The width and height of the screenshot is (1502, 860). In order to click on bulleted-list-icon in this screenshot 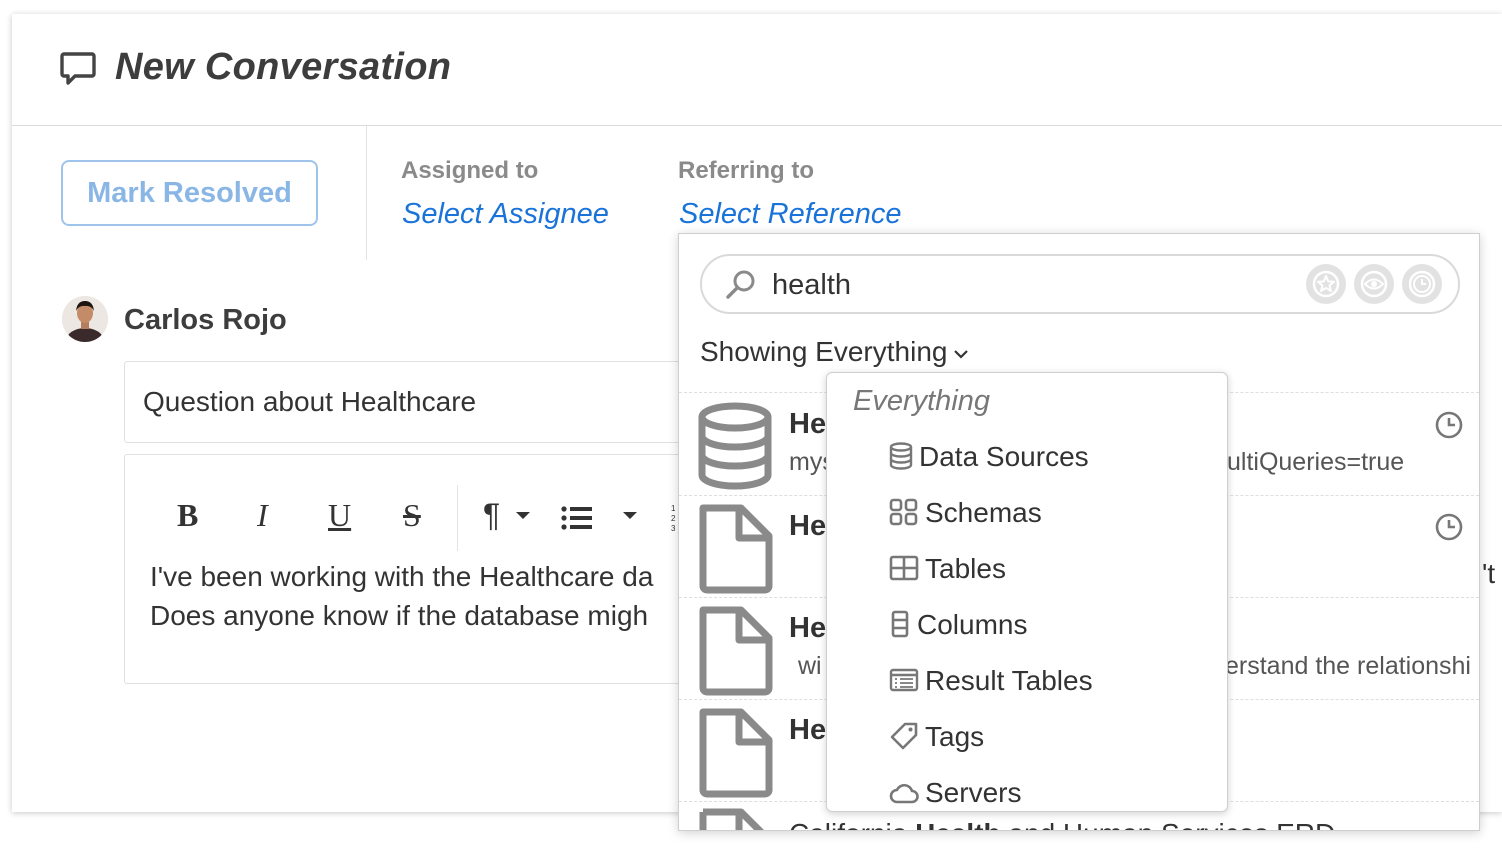, I will do `click(577, 518)`.